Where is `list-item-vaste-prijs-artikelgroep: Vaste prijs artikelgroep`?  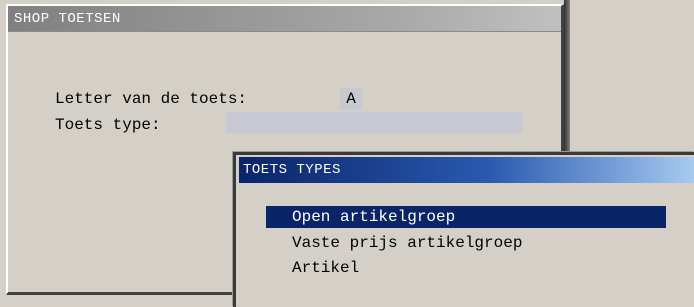
list-item-vaste-prijs-artikelgroep: Vaste prijs artikelgroep is located at coordinates (466, 243).